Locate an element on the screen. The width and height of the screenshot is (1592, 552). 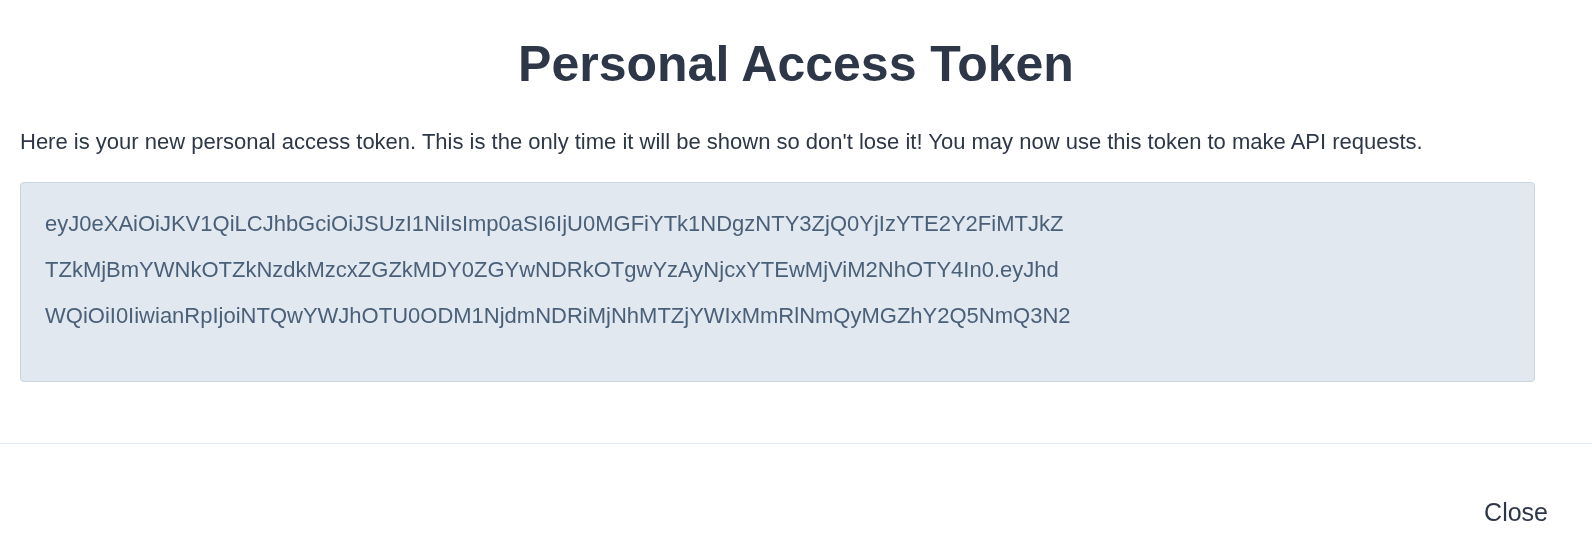
dialog-title: Personal Access Token is located at coordinates (796, 64).